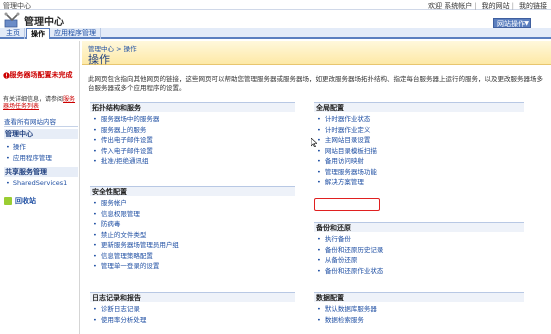  I want to click on recycle-bin-icon, so click(8, 201).